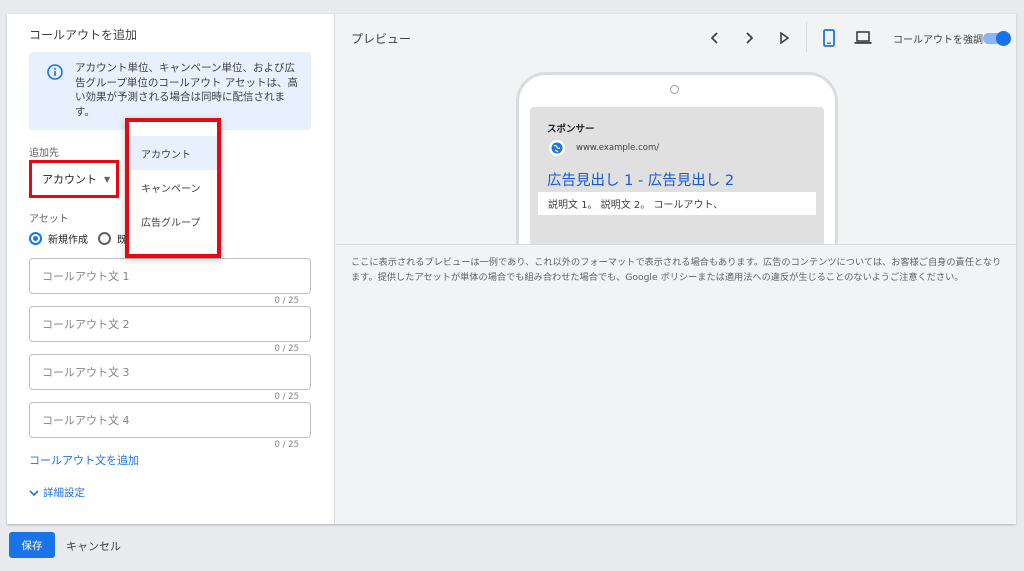 Image resolution: width=1024 pixels, height=571 pixels. What do you see at coordinates (806, 37) in the screenshot?
I see `toolbar-divider` at bounding box center [806, 37].